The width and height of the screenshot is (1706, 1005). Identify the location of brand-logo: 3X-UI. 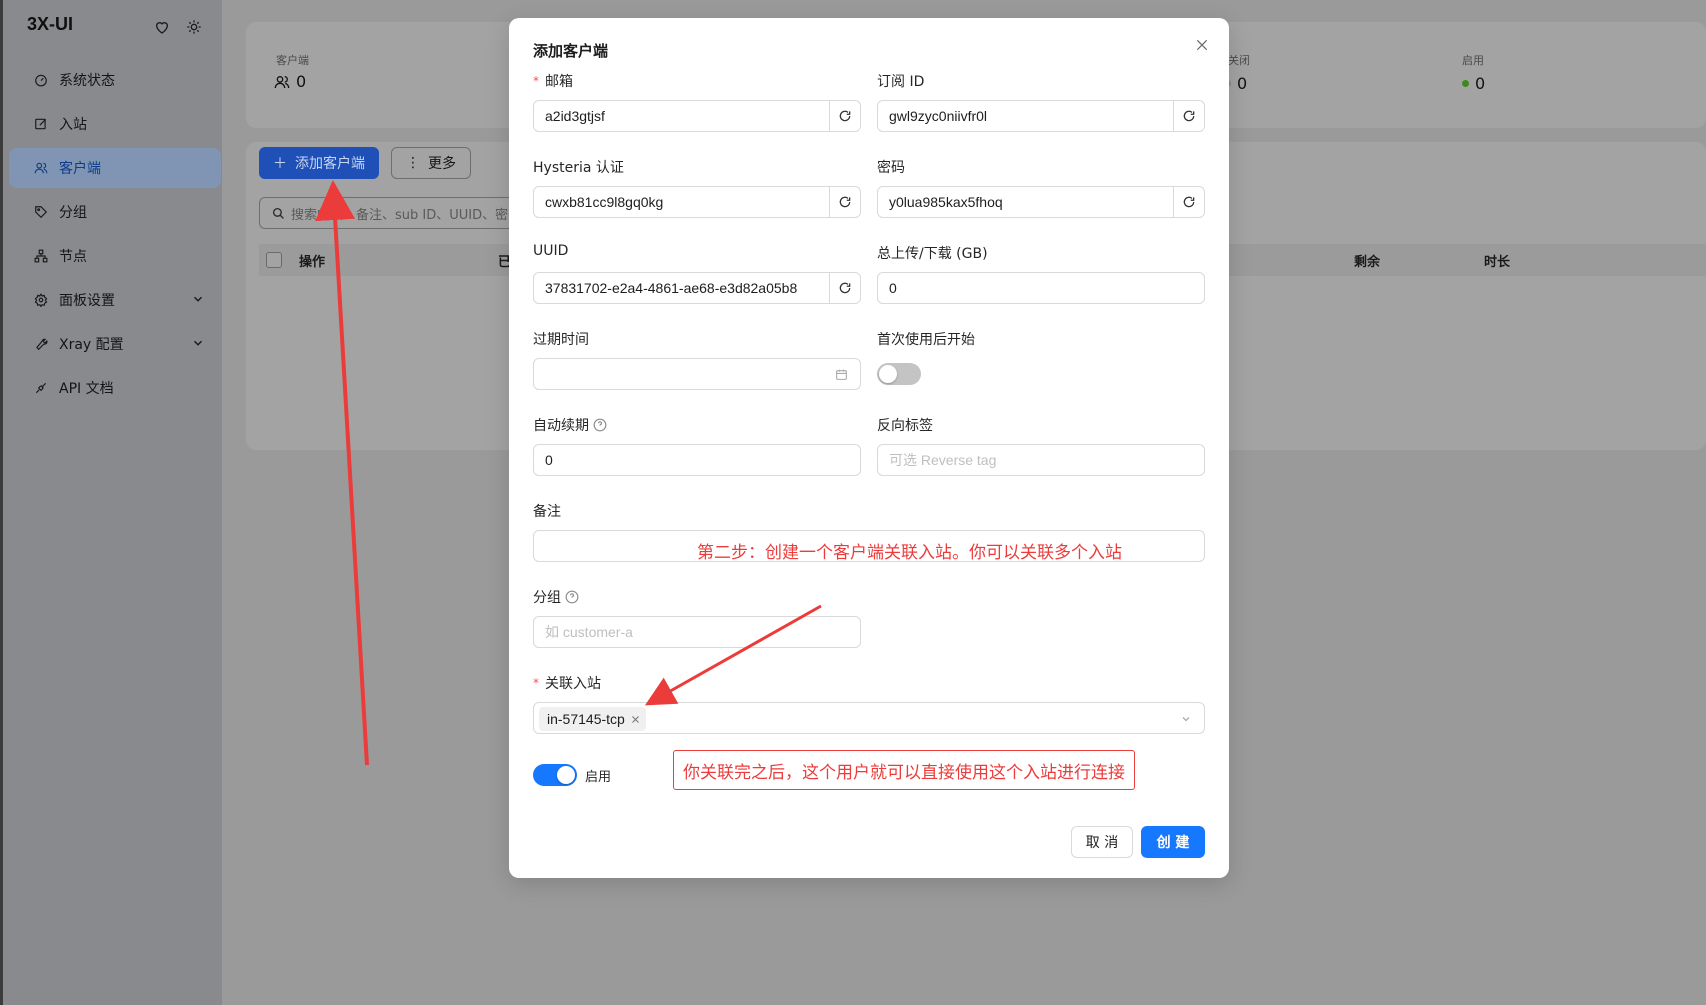
(50, 24).